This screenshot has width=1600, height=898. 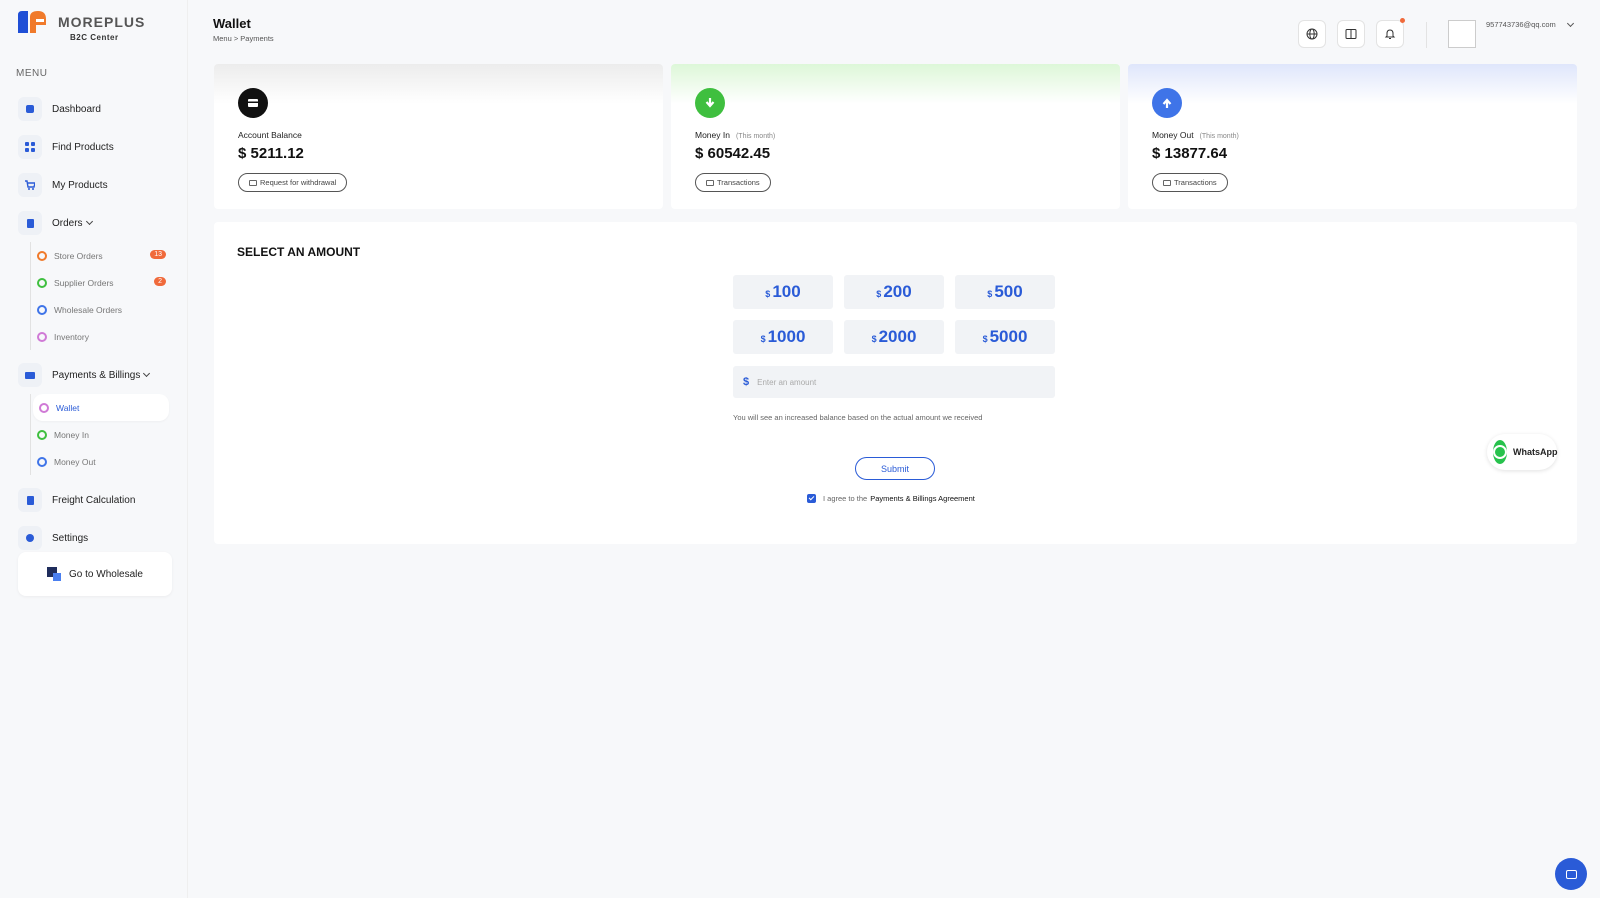 I want to click on money-in-transactions-button: Transactions, so click(x=733, y=182).